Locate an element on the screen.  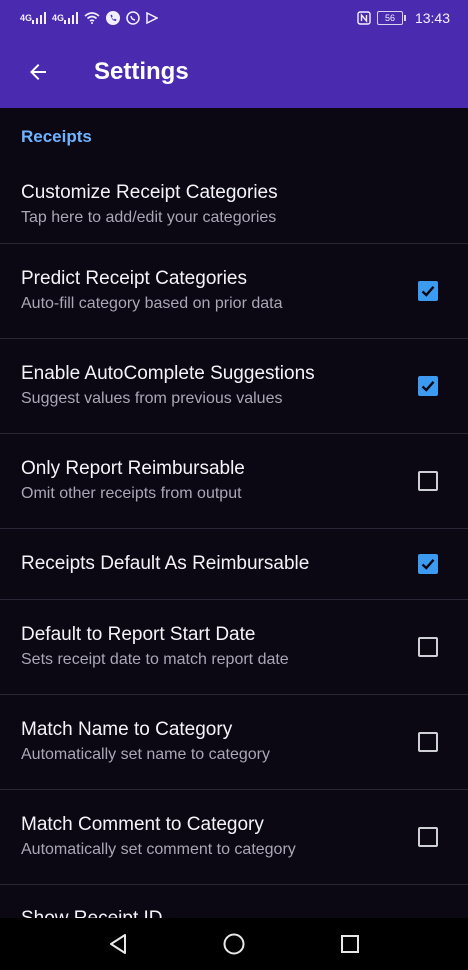
section-header-receipts: Receipts is located at coordinates (56, 136).